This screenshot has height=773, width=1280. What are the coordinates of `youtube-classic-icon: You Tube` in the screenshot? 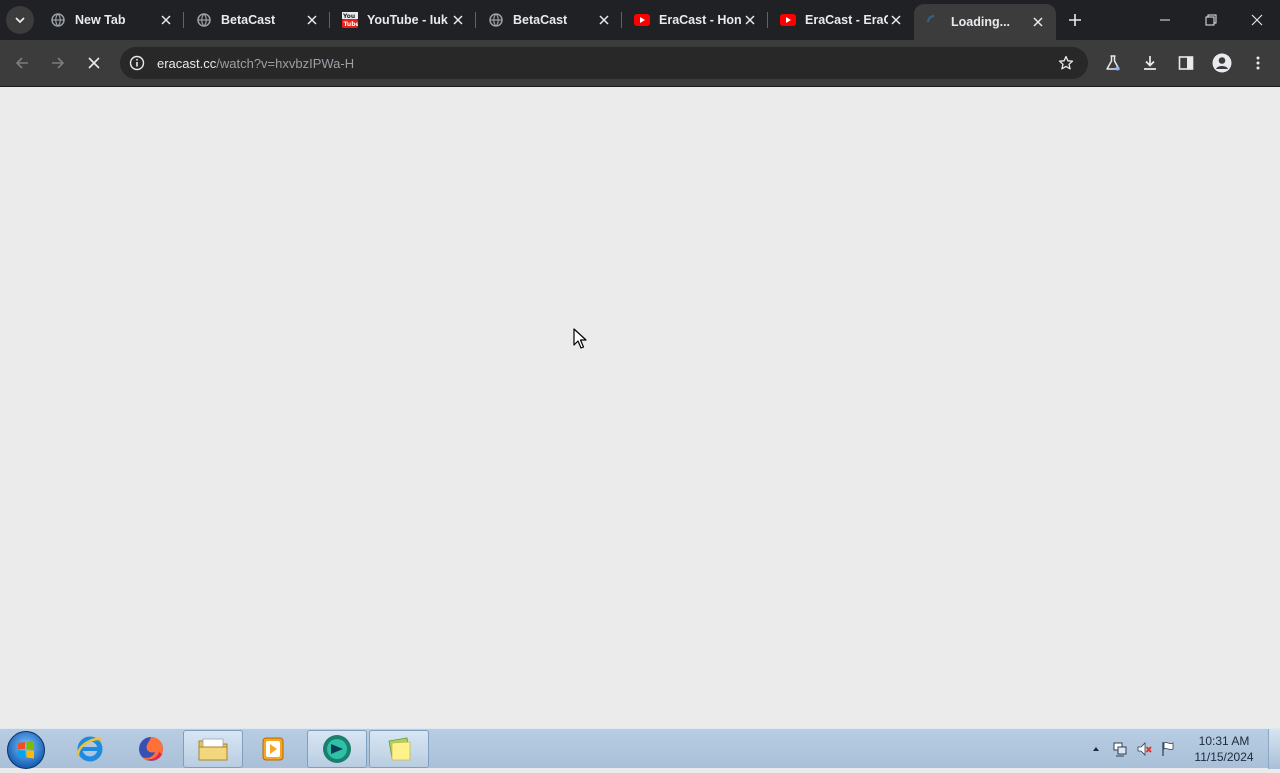 It's located at (350, 20).